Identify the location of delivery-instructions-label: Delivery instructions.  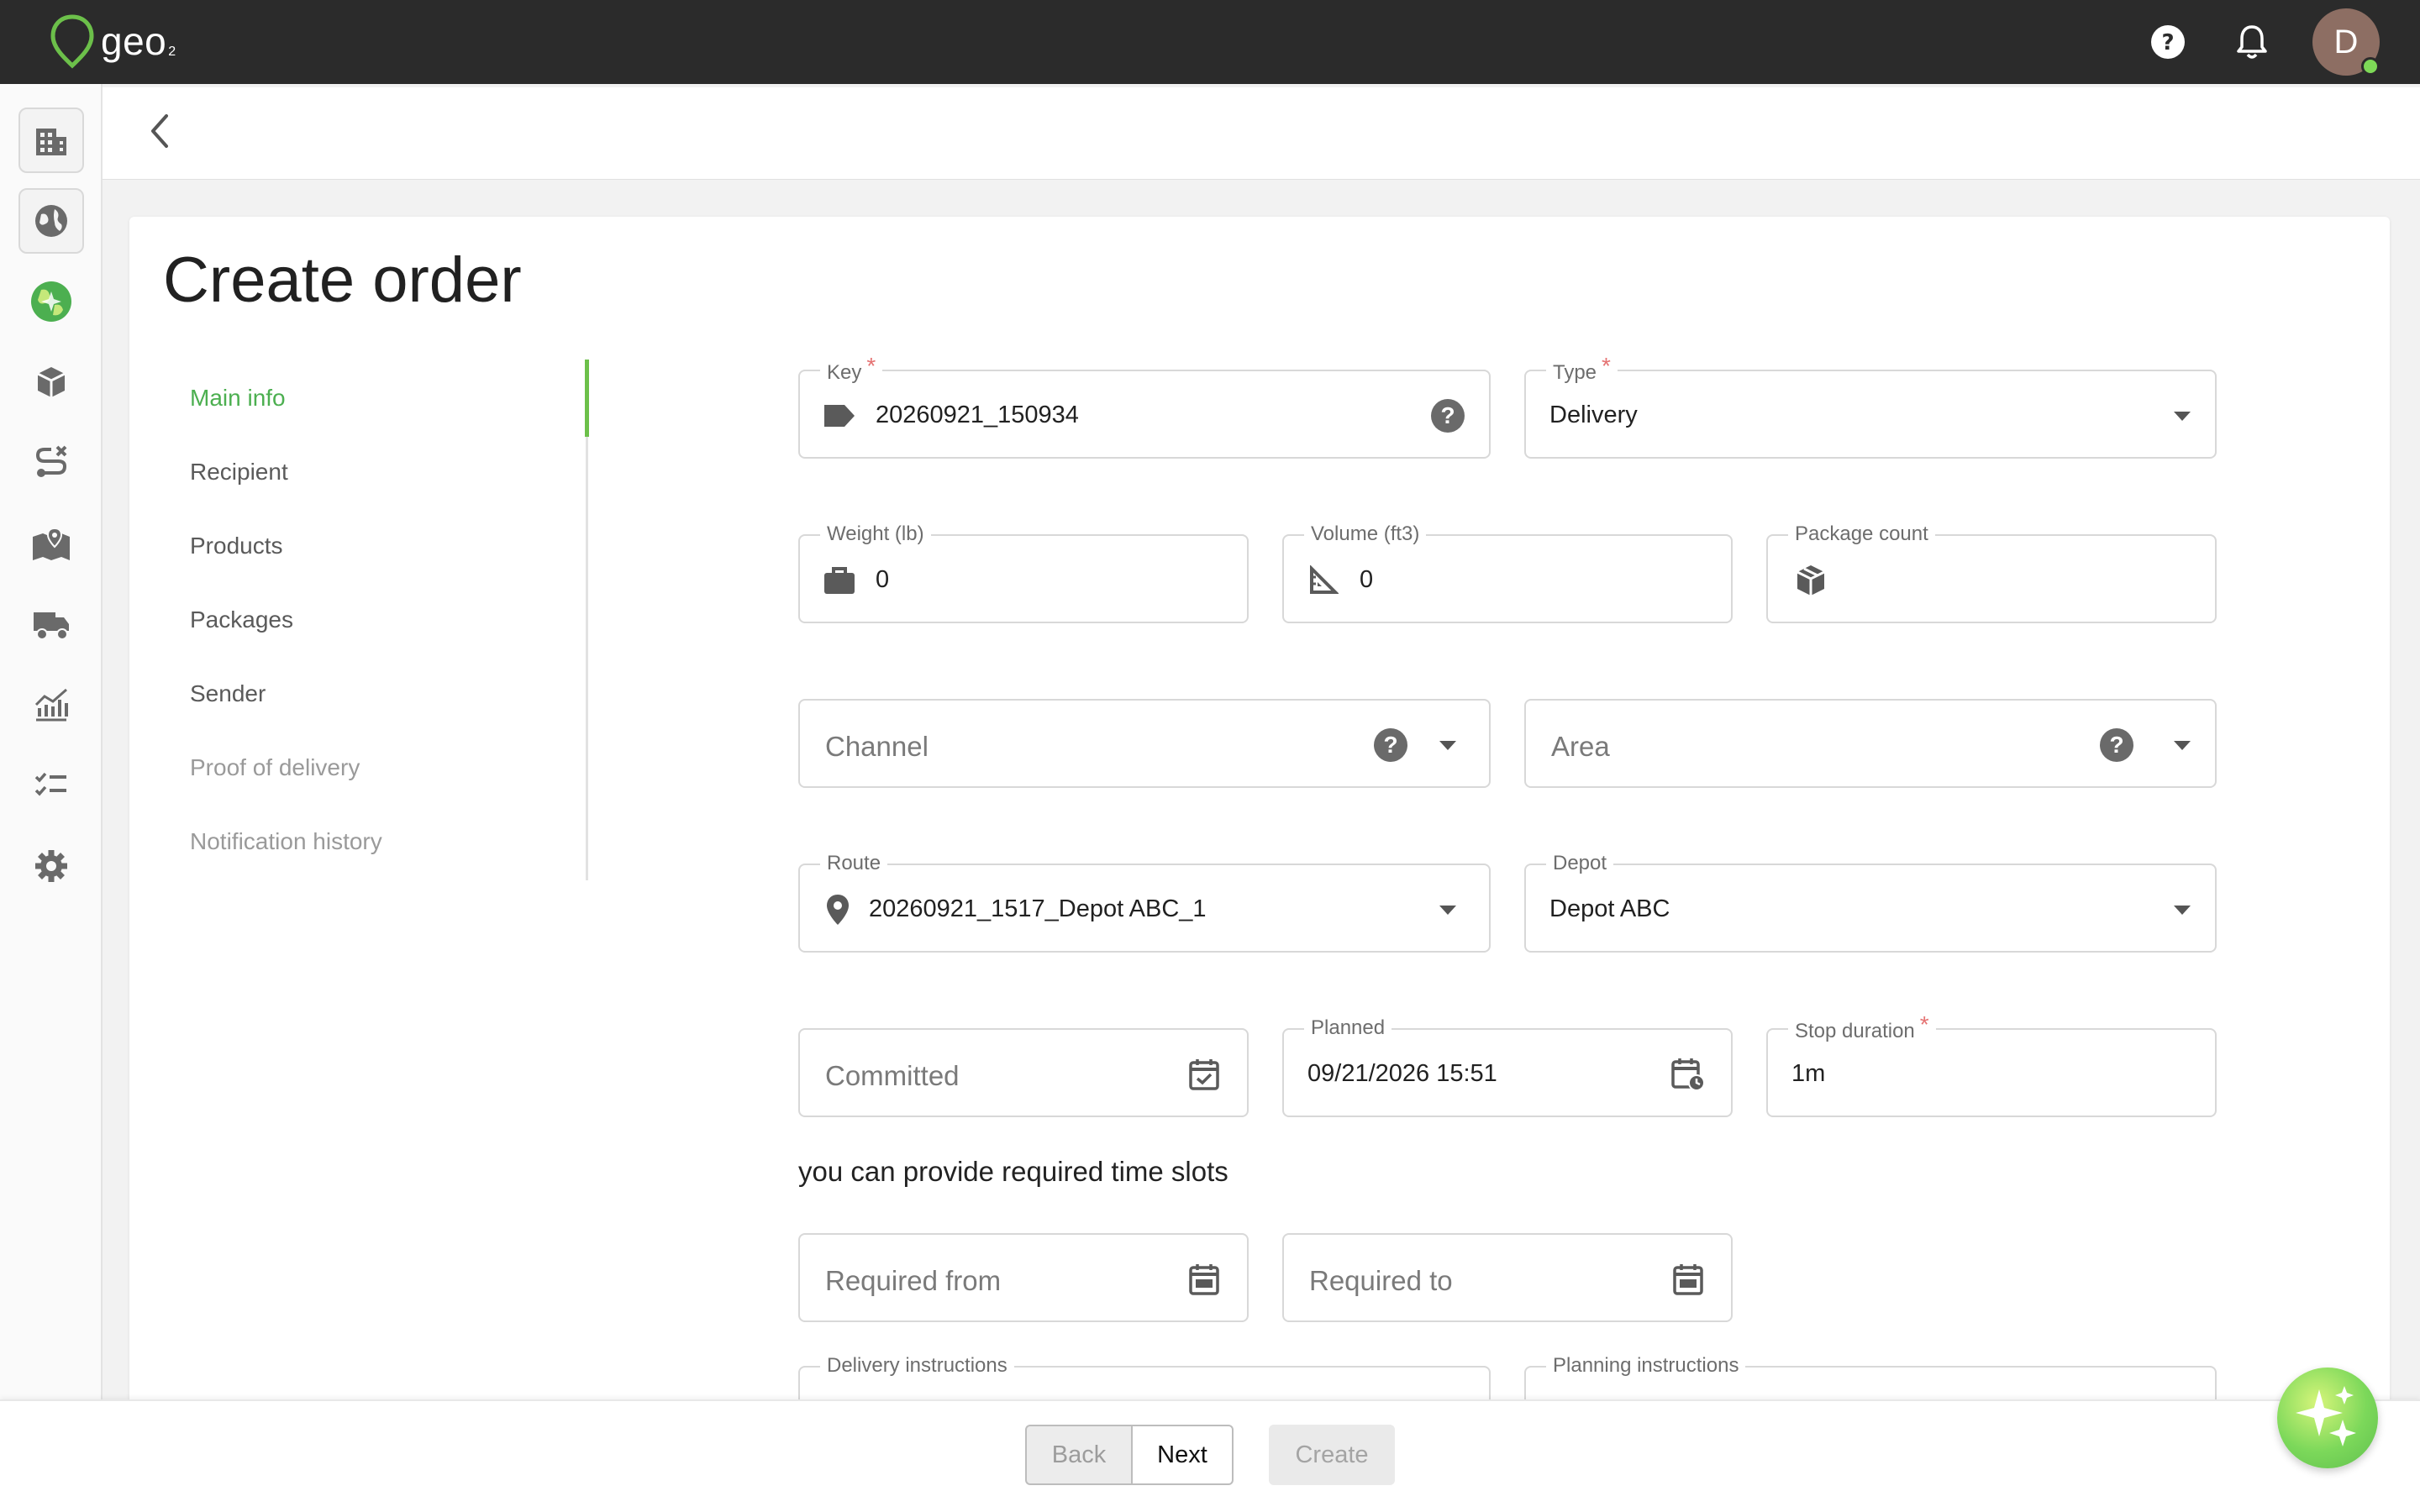
(917, 1366).